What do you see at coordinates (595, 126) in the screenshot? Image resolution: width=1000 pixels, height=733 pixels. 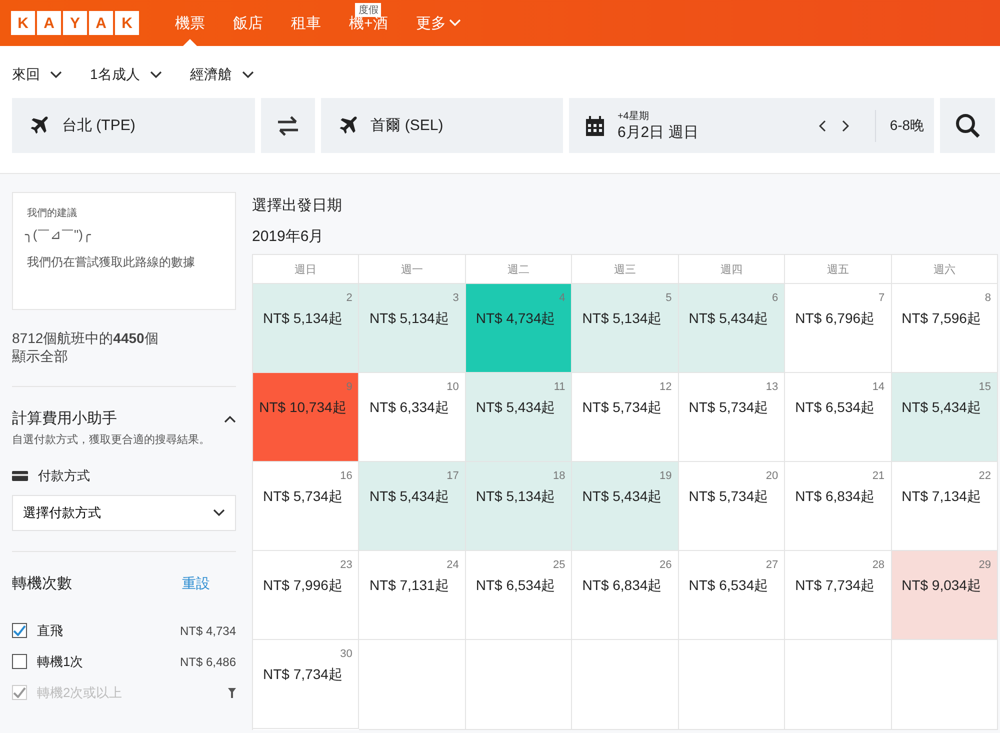 I see `calendar-icon` at bounding box center [595, 126].